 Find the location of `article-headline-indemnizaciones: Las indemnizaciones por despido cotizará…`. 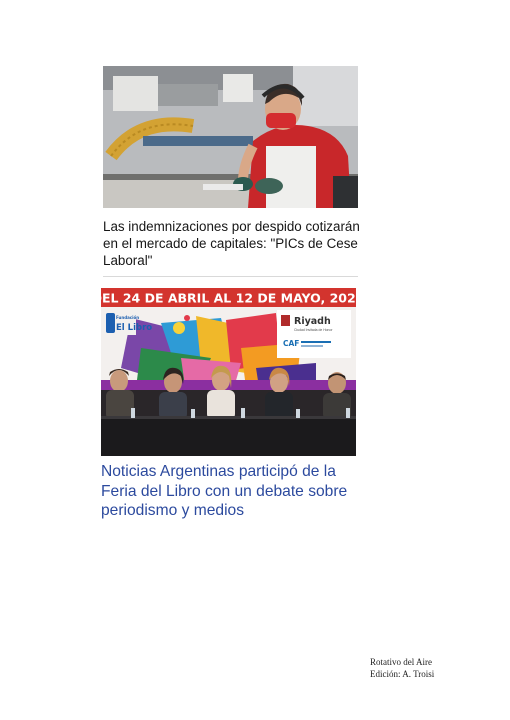

article-headline-indemnizaciones: Las indemnizaciones por despido cotizará… is located at coordinates (234, 243).